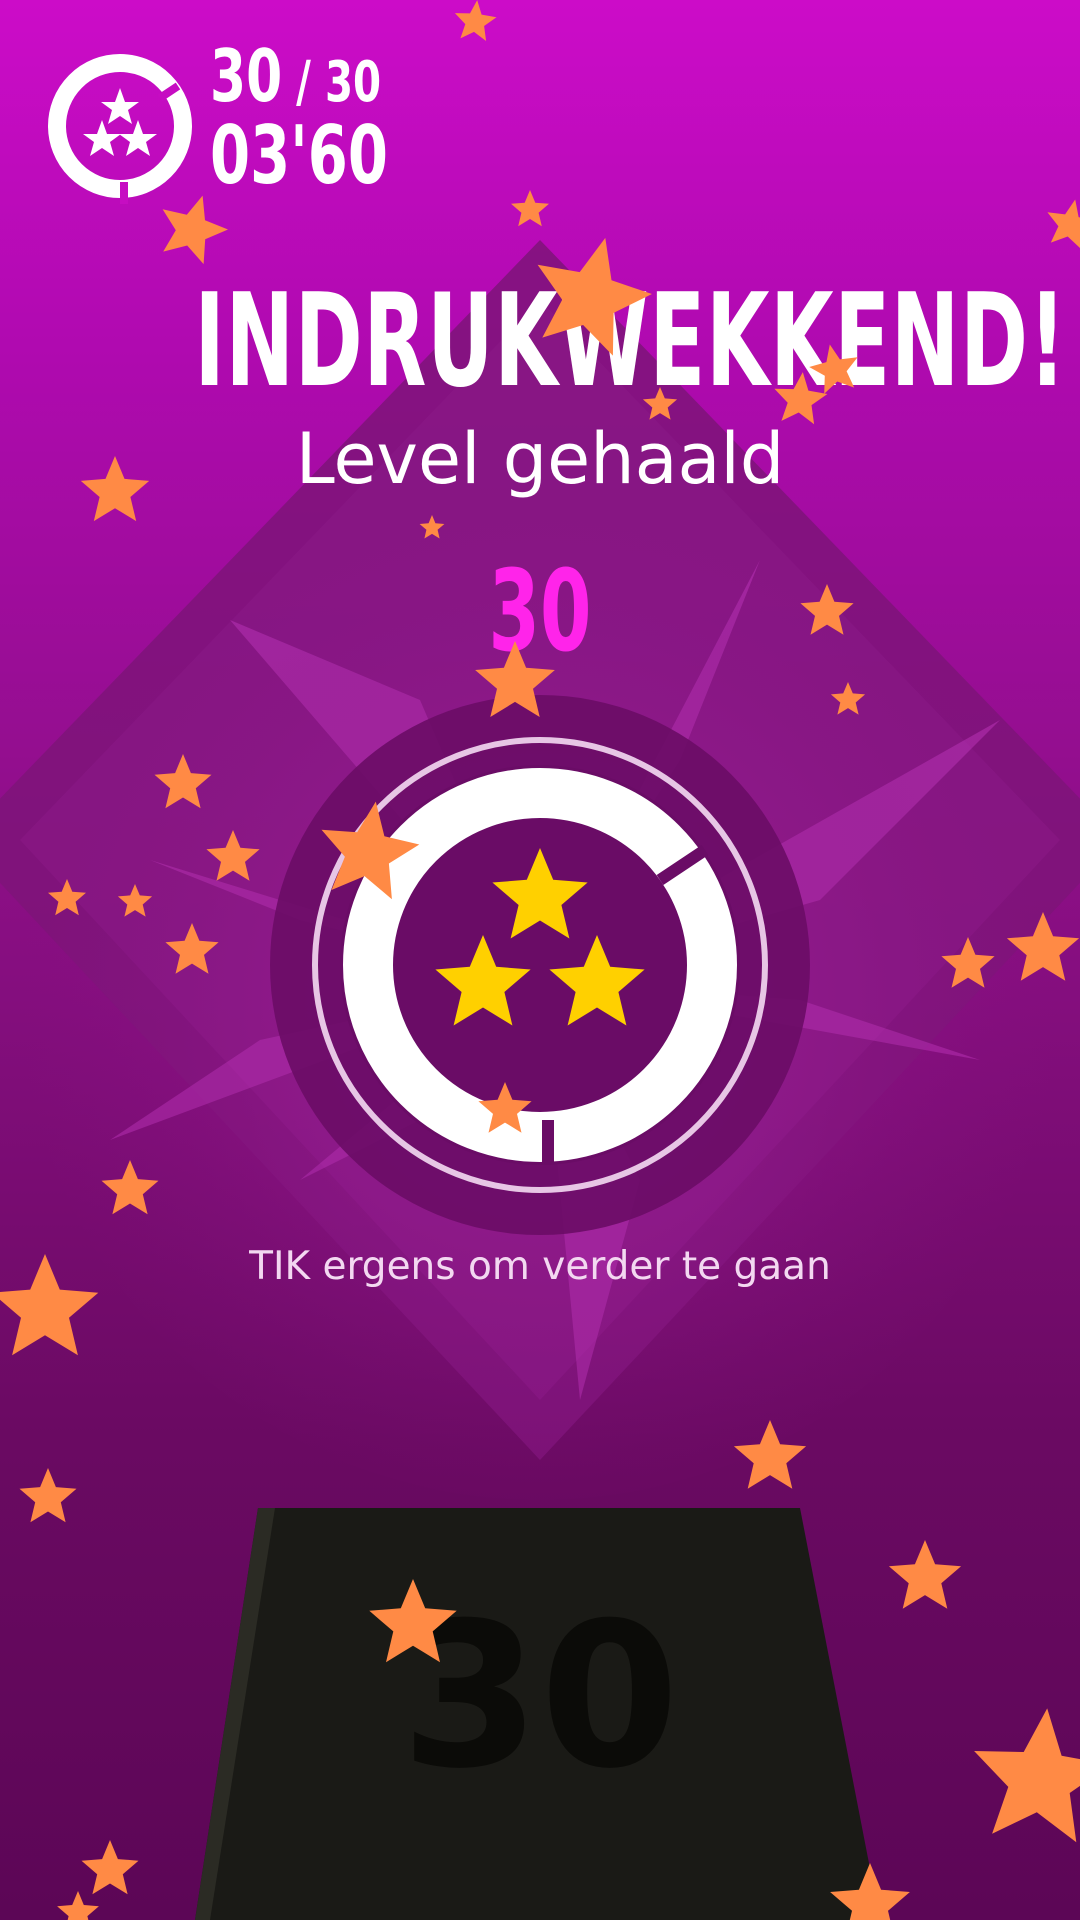 This screenshot has width=1080, height=1920. Describe the element at coordinates (630, 341) in the screenshot. I see `result-headline: INDRUKWEKKEND!` at that location.